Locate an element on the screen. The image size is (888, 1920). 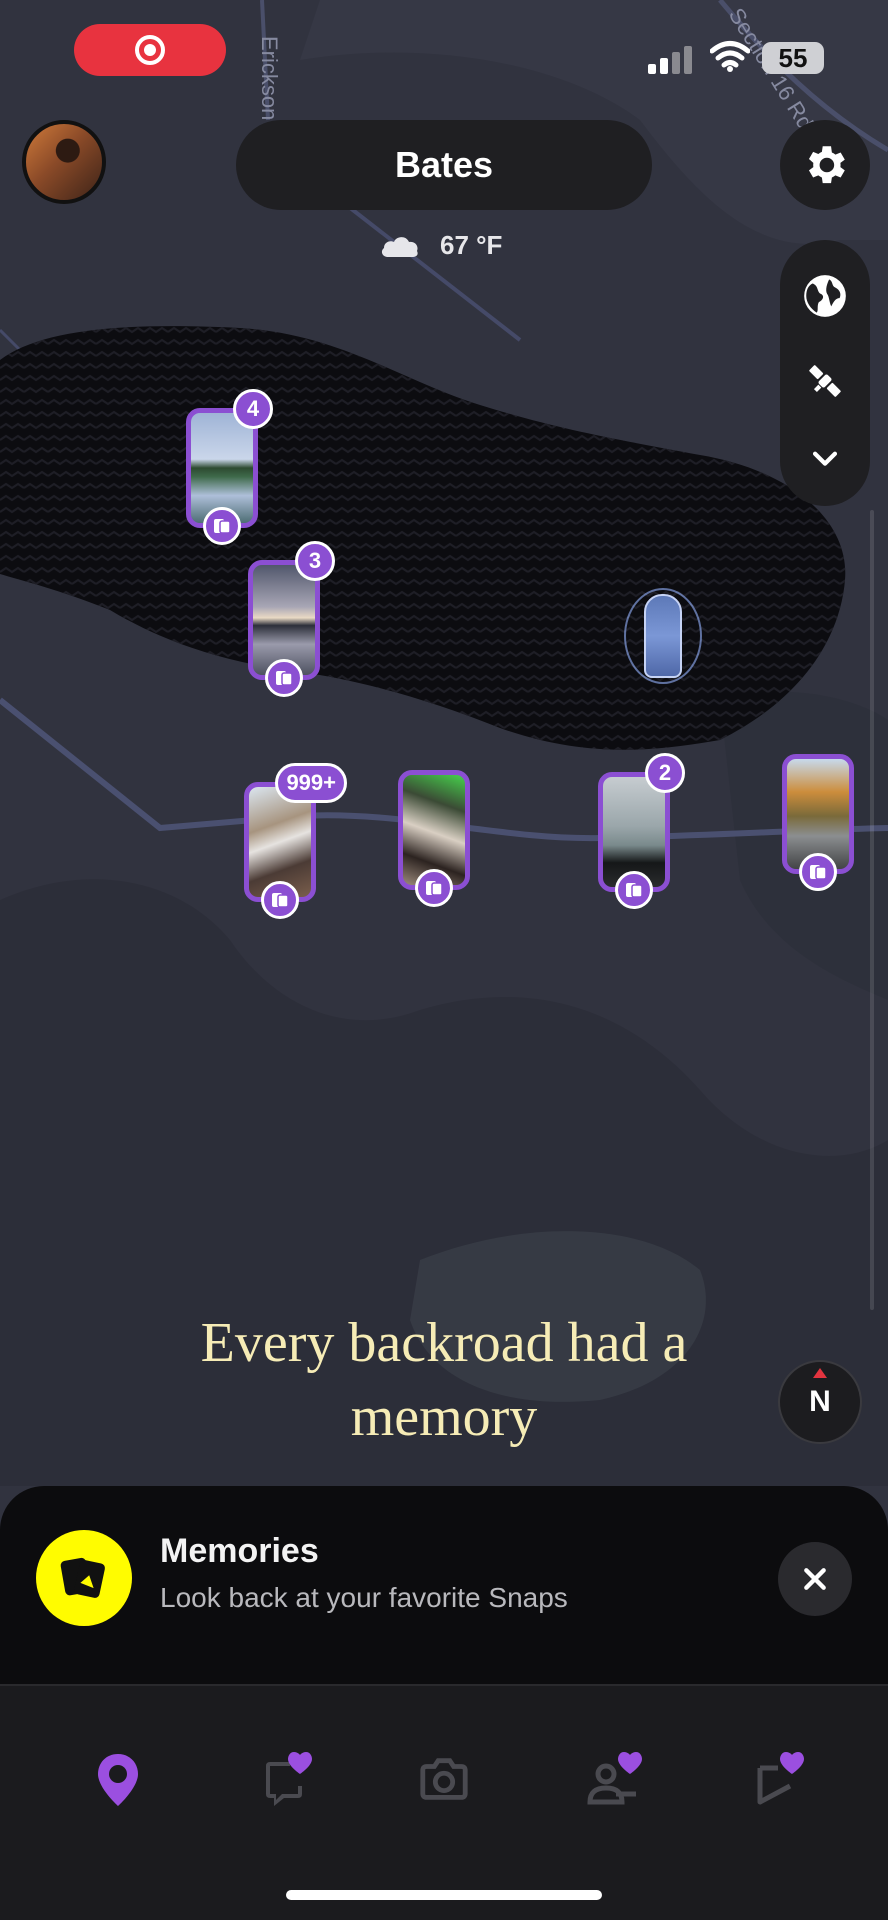
camera-icon is located at coordinates (444, 1779).